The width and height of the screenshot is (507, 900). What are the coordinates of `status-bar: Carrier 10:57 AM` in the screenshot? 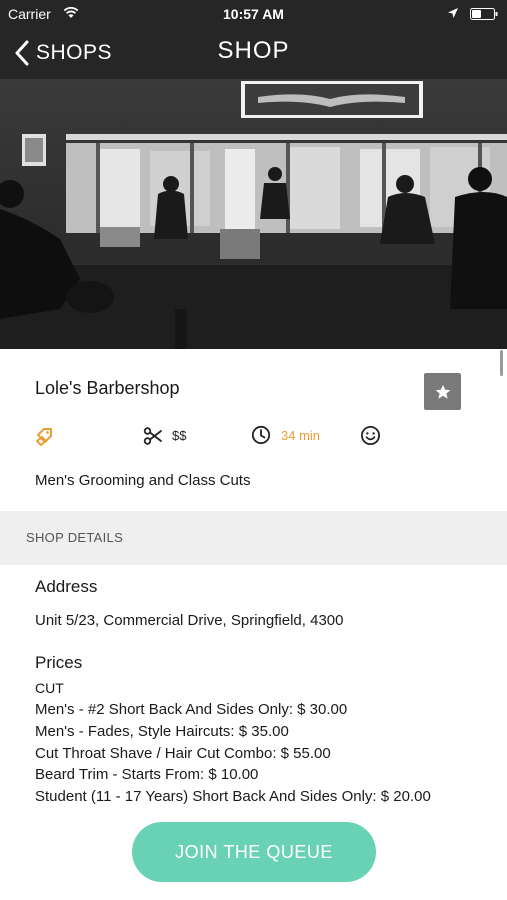 It's located at (253, 14).